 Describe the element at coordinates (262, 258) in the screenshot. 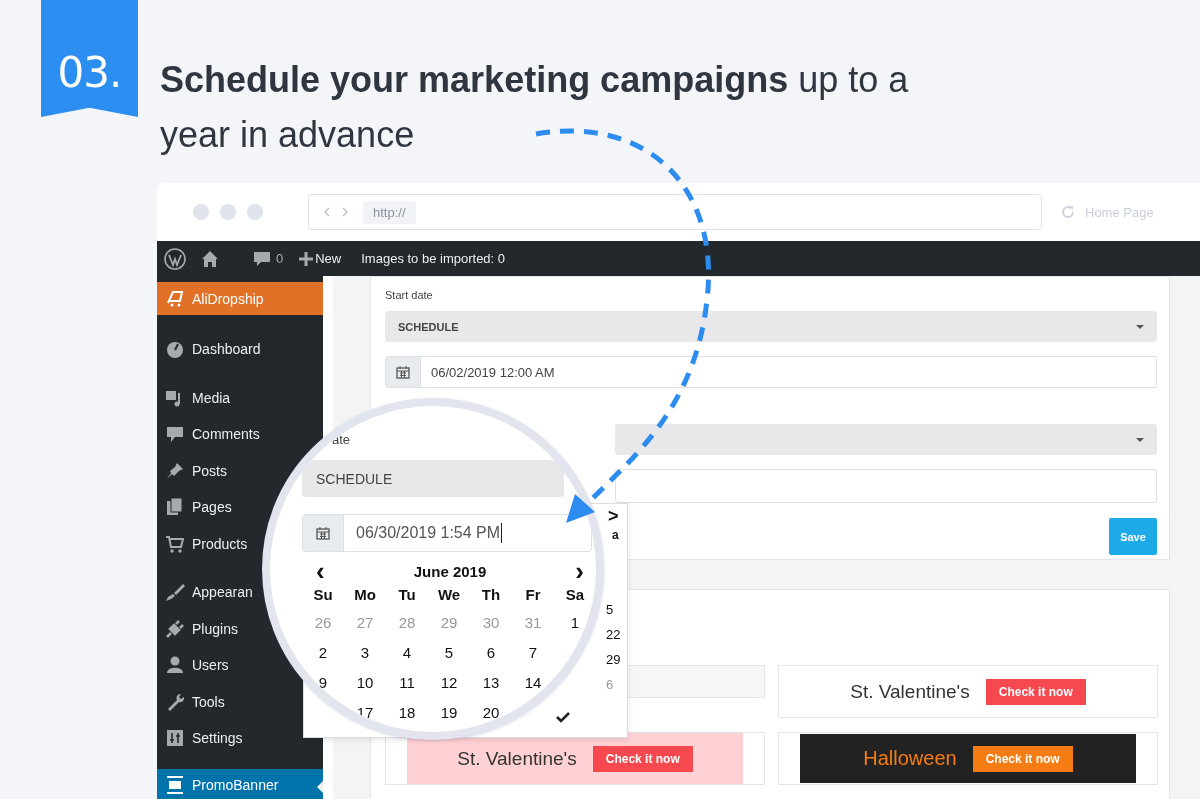

I see `comment-icon` at that location.